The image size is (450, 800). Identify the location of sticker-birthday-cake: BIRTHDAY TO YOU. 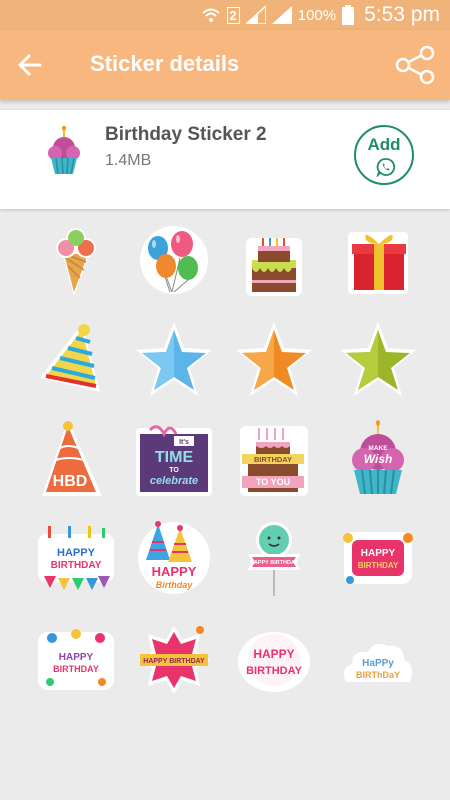
(274, 458).